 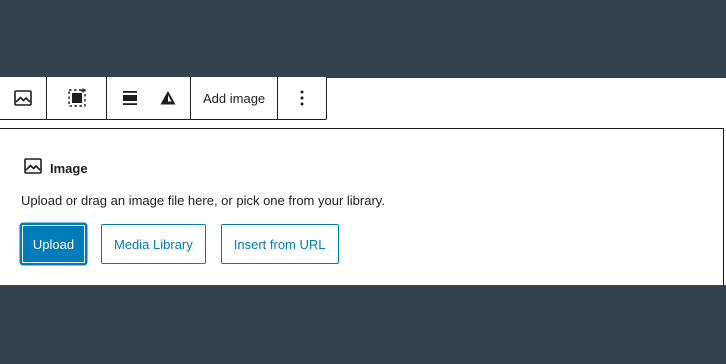 I want to click on warning-triangle-icon, so click(x=168, y=98).